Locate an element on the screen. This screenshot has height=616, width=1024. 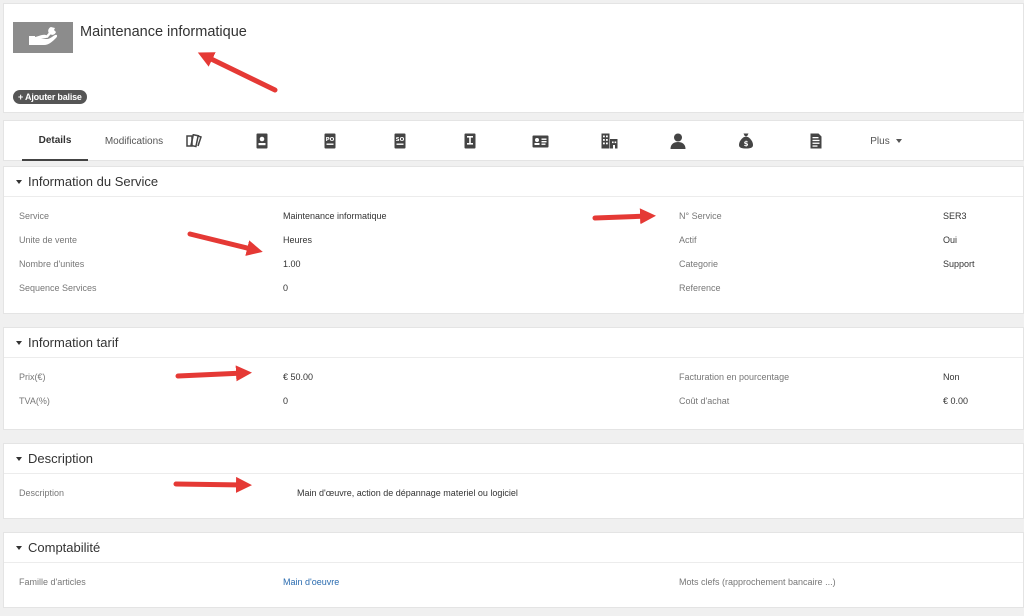
organization-icon is located at coordinates (609, 141).